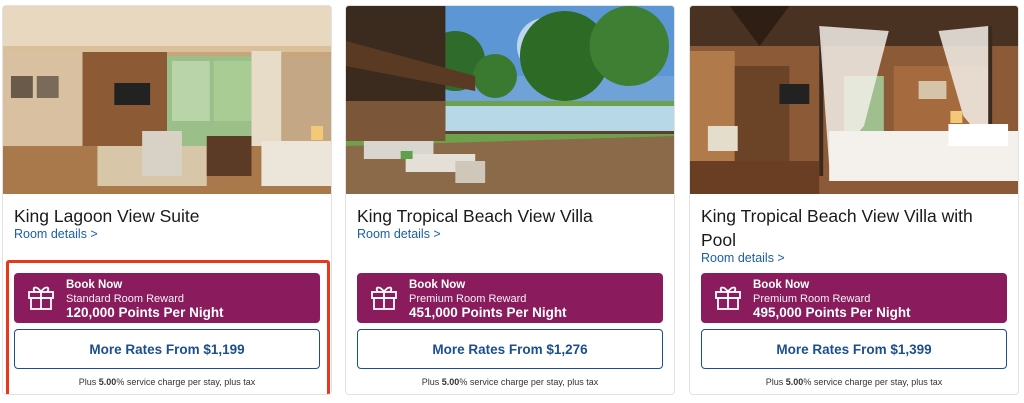  I want to click on more-rates-button: More Rates From $1,399, so click(854, 349).